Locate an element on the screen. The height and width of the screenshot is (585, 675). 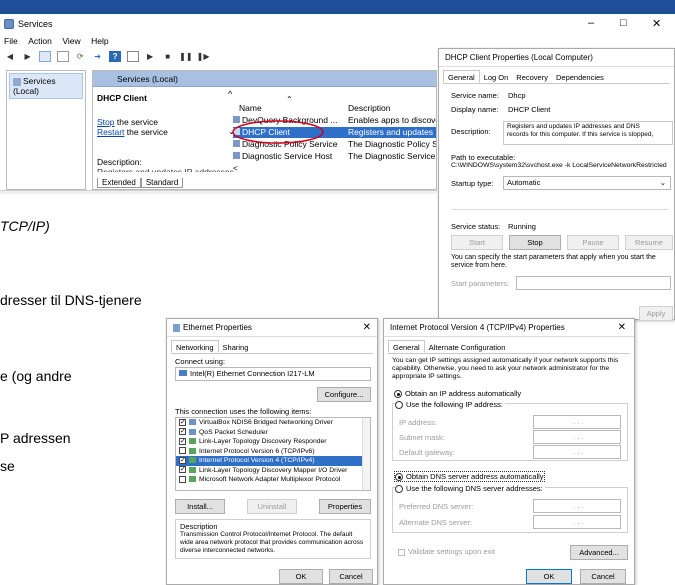
restart-icon: ❚▶ is located at coordinates (203, 56).